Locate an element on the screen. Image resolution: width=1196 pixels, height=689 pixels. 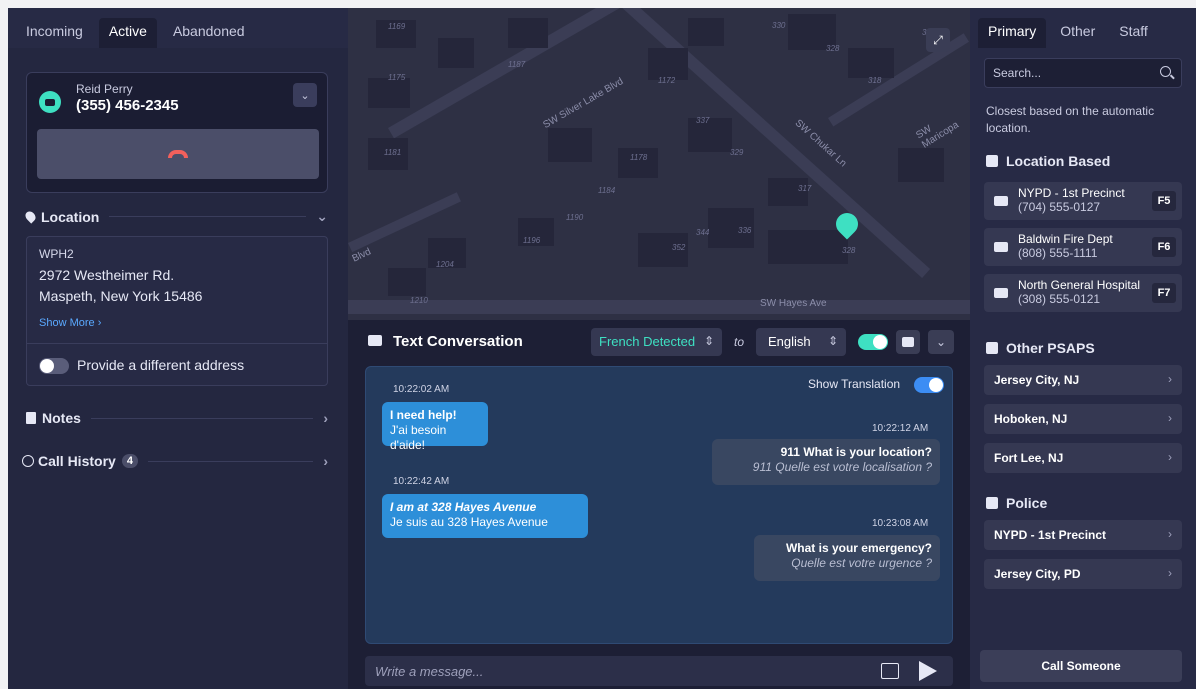
message-timestamp: 10:23:08 AM is located at coordinates (900, 523).